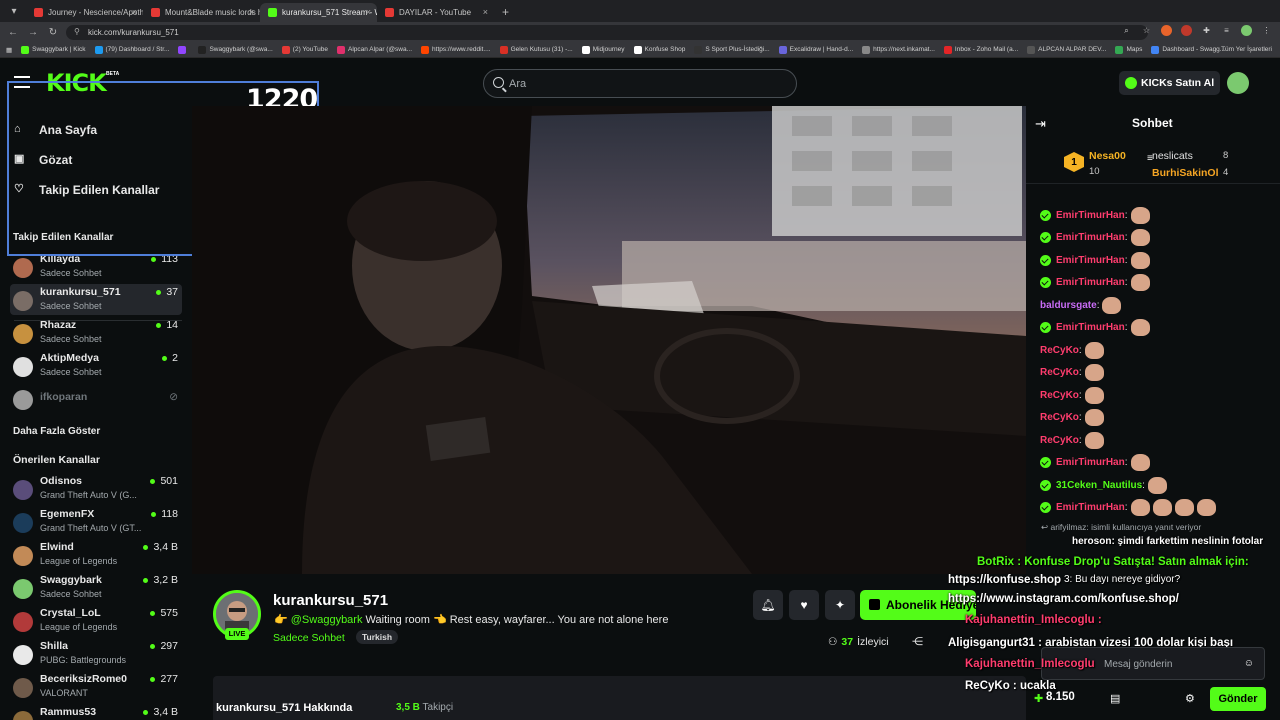  What do you see at coordinates (33, 32) in the screenshot?
I see `forward-icon: →` at bounding box center [33, 32].